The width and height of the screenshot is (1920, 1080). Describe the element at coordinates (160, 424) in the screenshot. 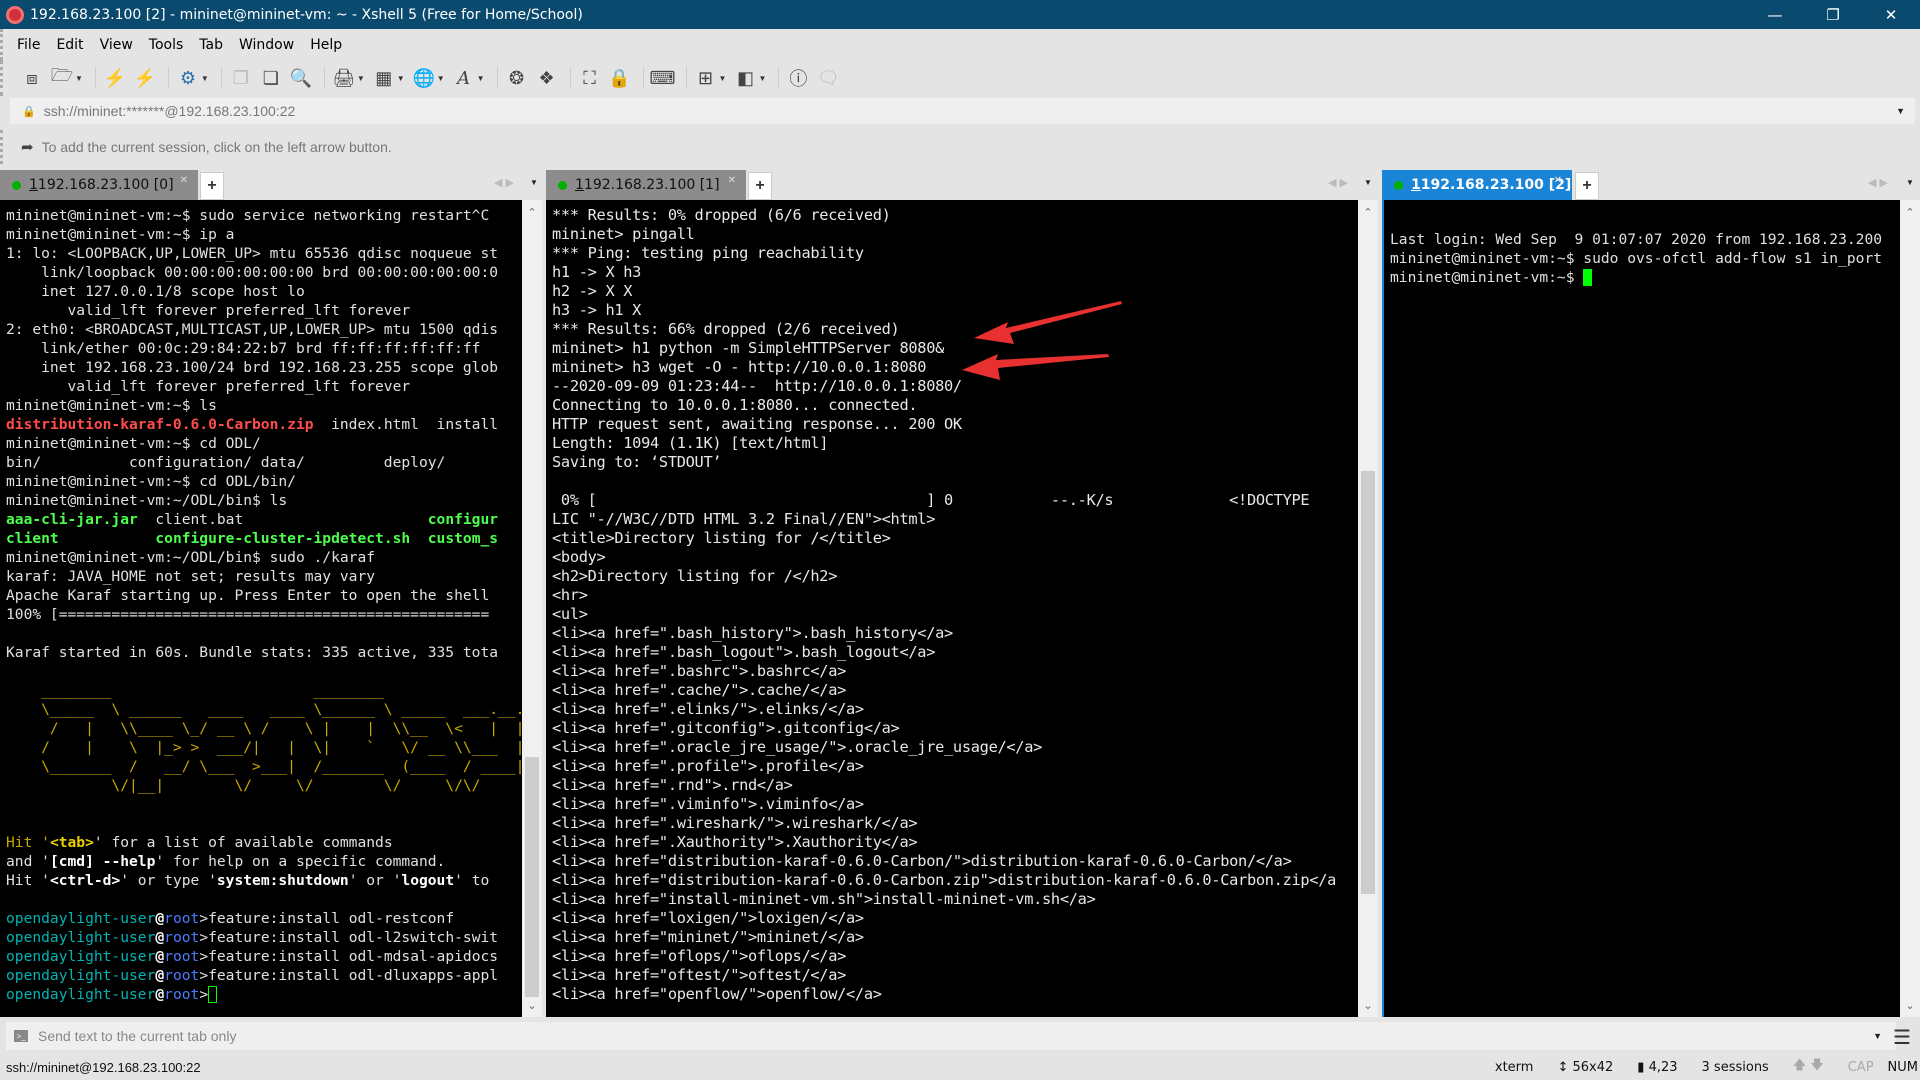

I see `line-segment: distribution-karaf-0.6.0-Carbon.zip` at that location.